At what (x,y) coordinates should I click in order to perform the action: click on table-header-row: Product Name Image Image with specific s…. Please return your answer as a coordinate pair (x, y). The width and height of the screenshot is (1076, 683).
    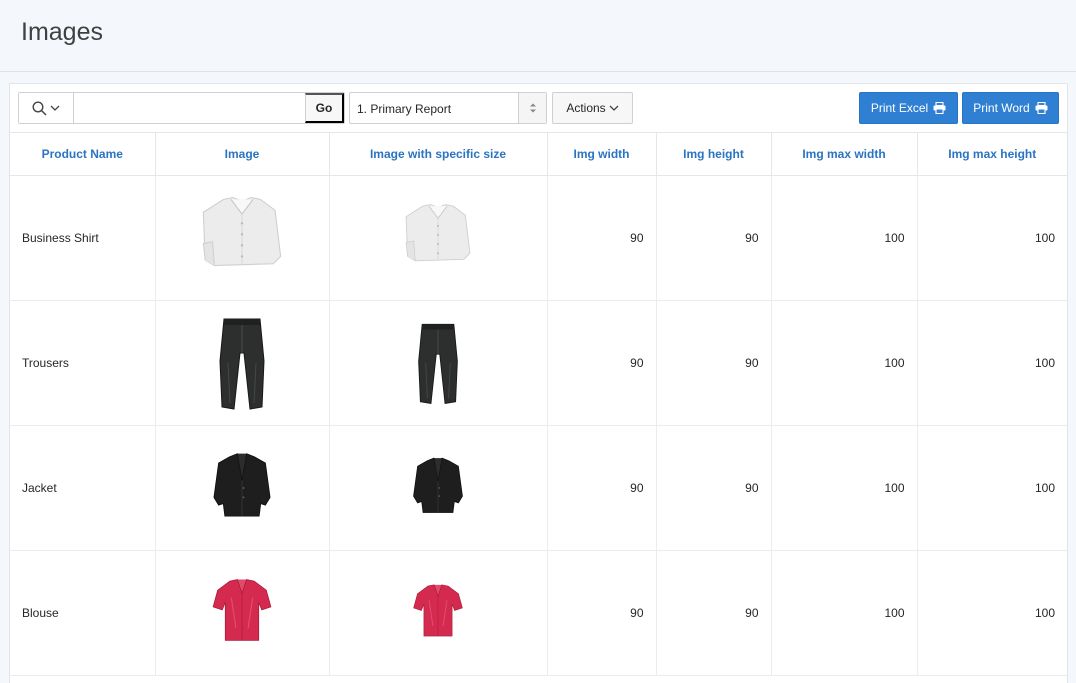
    Looking at the image, I should click on (538, 154).